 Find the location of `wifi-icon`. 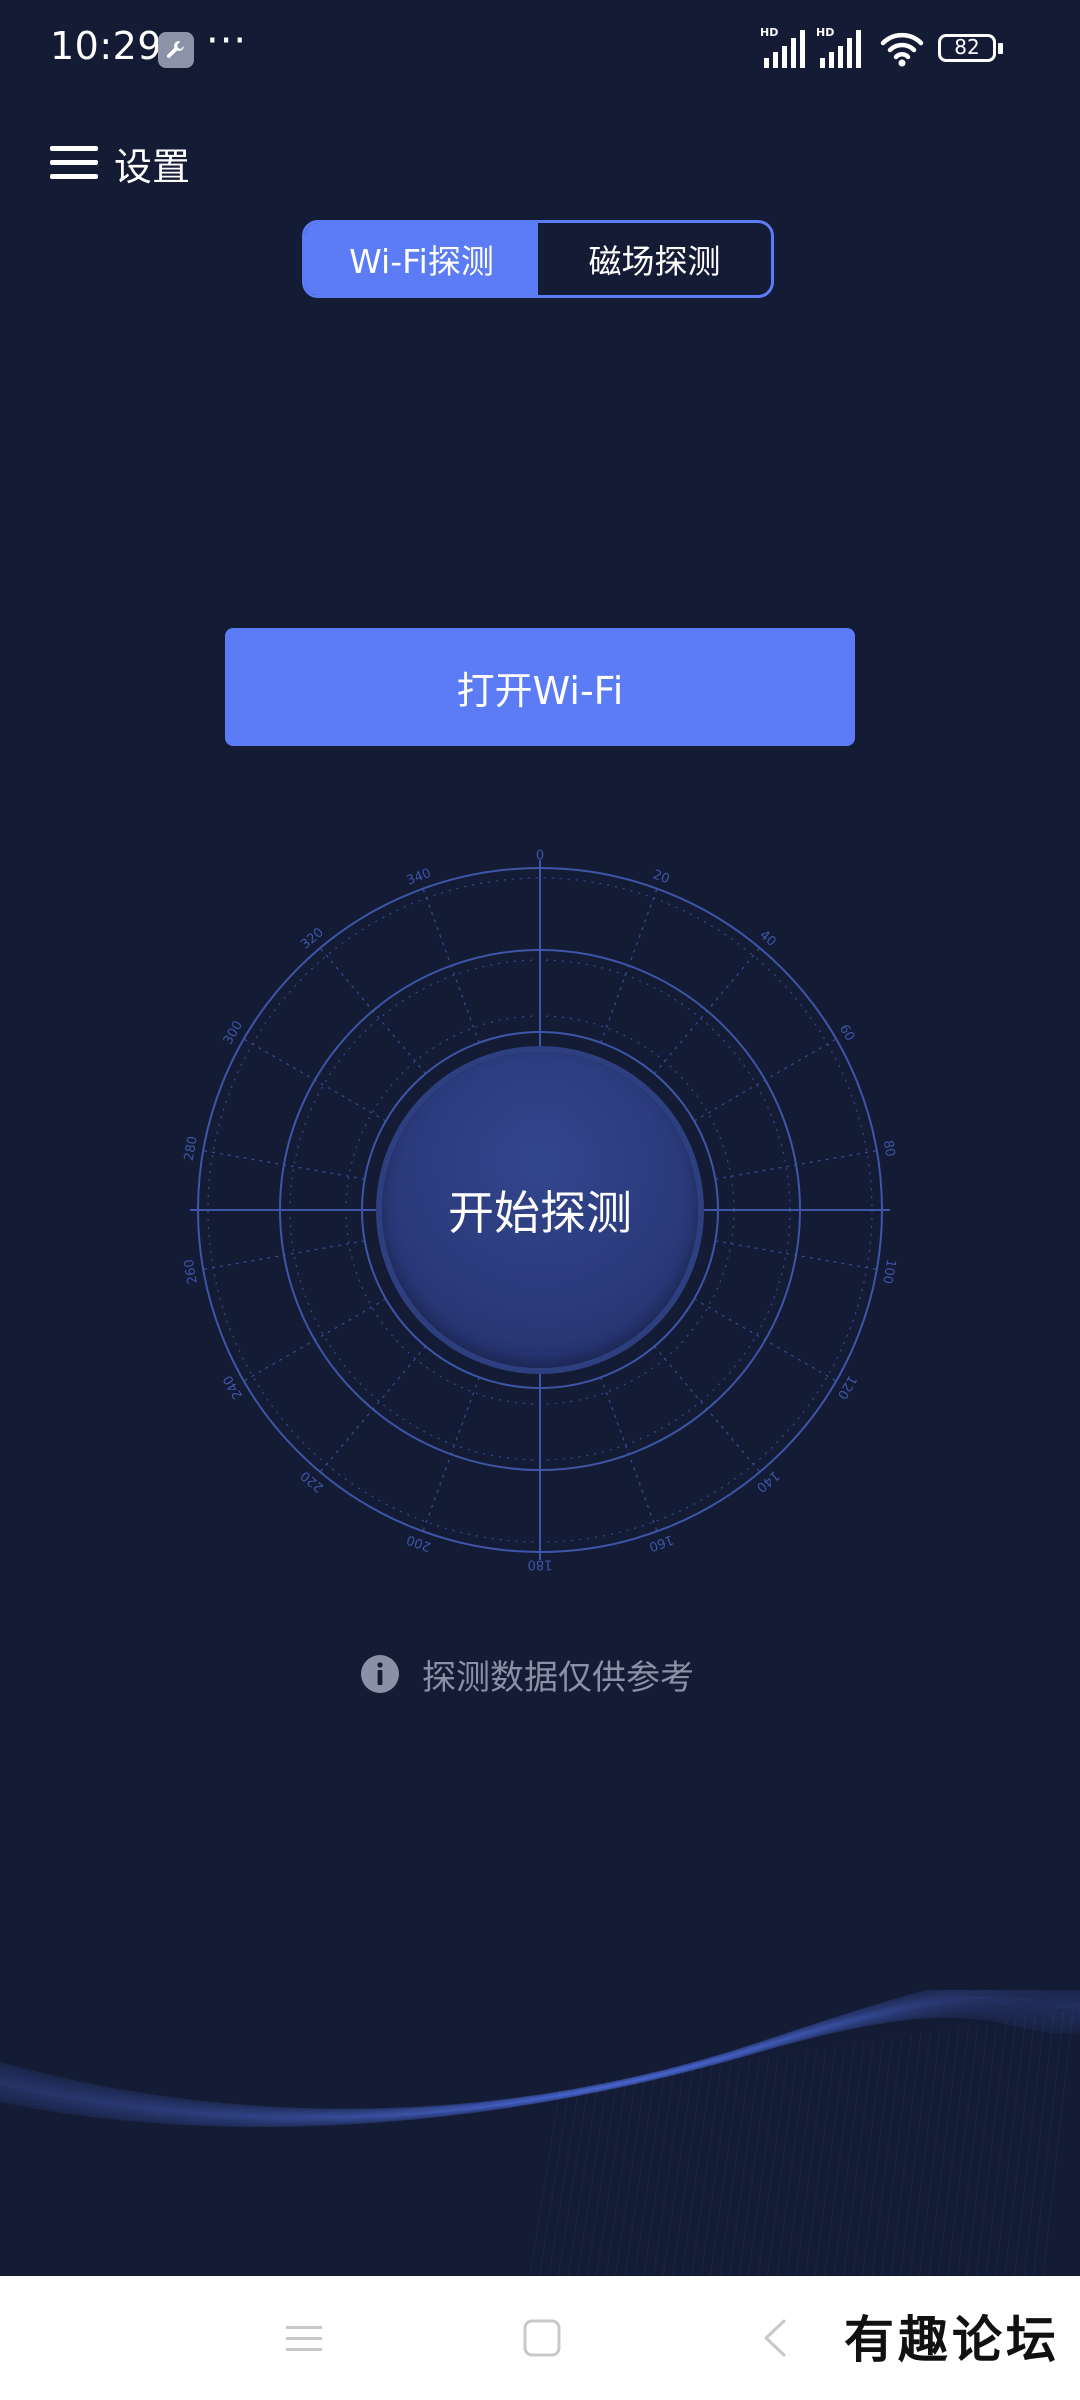

wifi-icon is located at coordinates (902, 49).